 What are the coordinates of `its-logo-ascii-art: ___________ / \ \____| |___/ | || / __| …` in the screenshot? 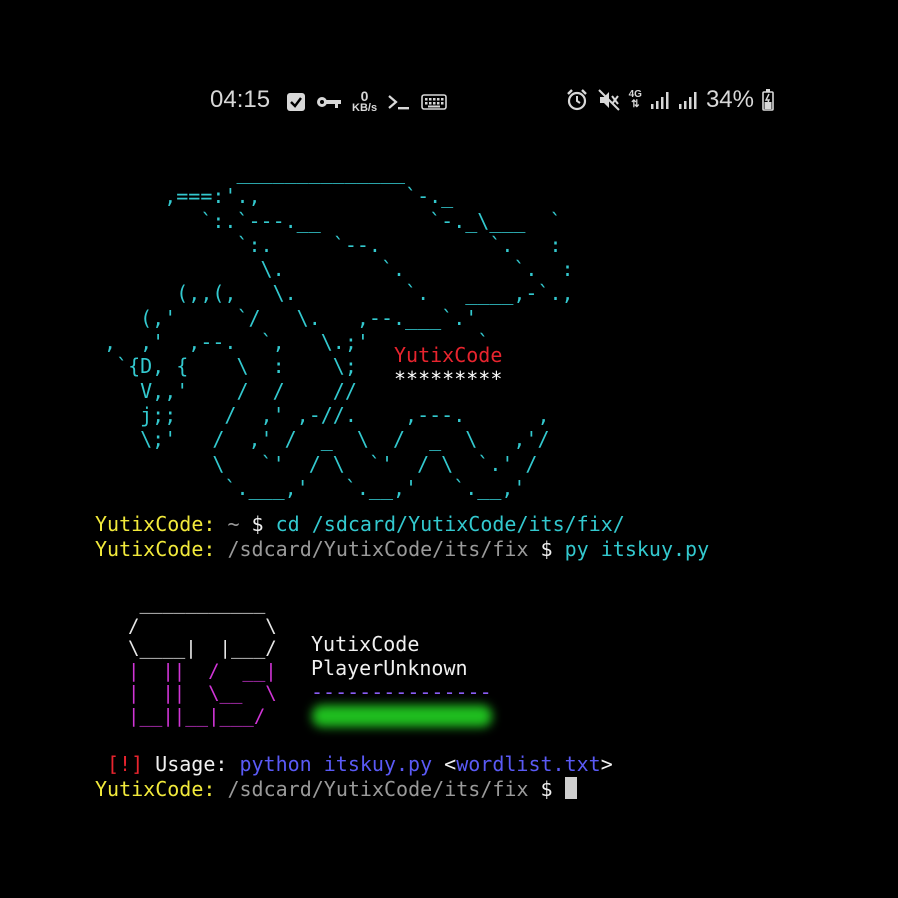 It's located at (202, 659).